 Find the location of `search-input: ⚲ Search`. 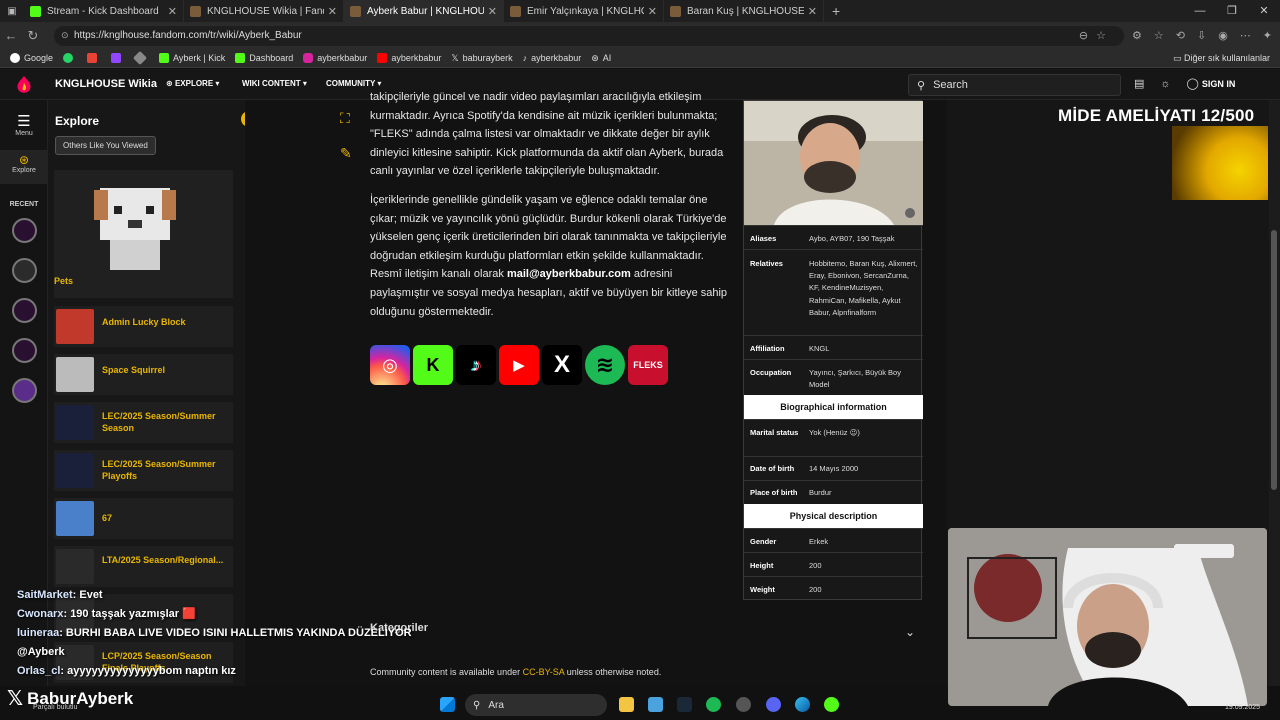

search-input: ⚲ Search is located at coordinates (1014, 85).